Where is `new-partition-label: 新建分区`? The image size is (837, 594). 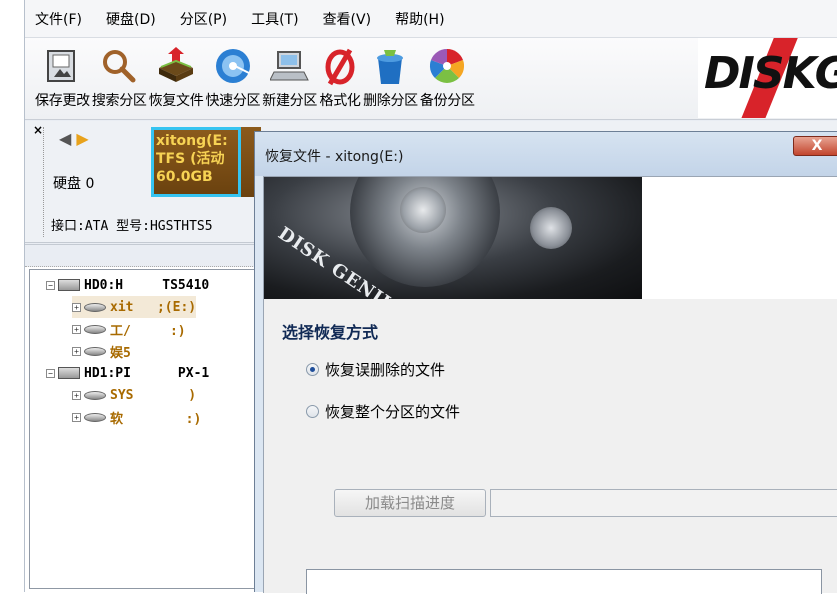 new-partition-label: 新建分区 is located at coordinates (290, 101).